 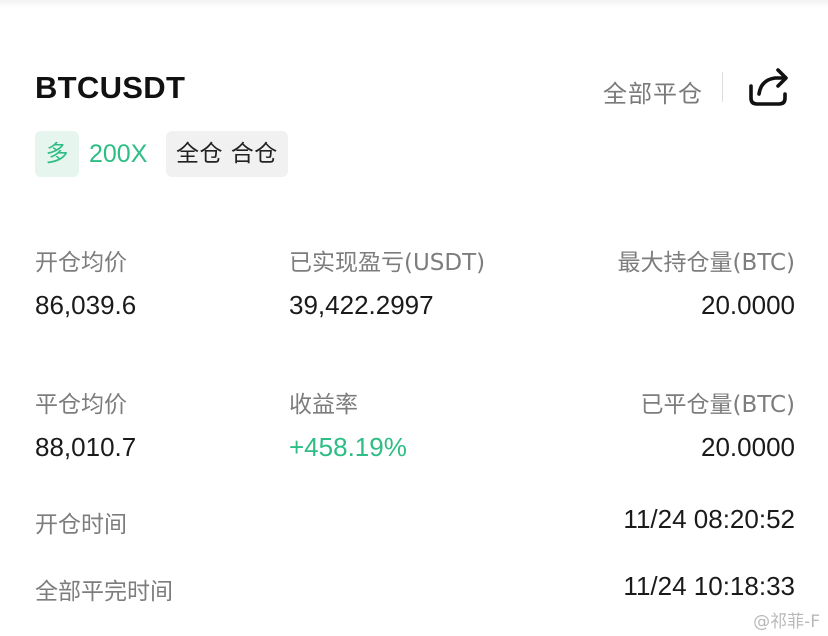 I want to click on leverage-badge: 200X, so click(x=118, y=154).